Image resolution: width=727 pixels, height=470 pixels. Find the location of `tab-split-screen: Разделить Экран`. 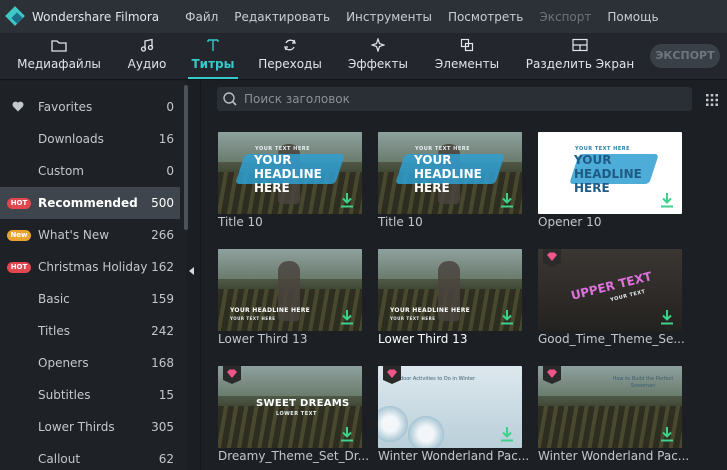

tab-split-screen: Разделить Экран is located at coordinates (580, 56).